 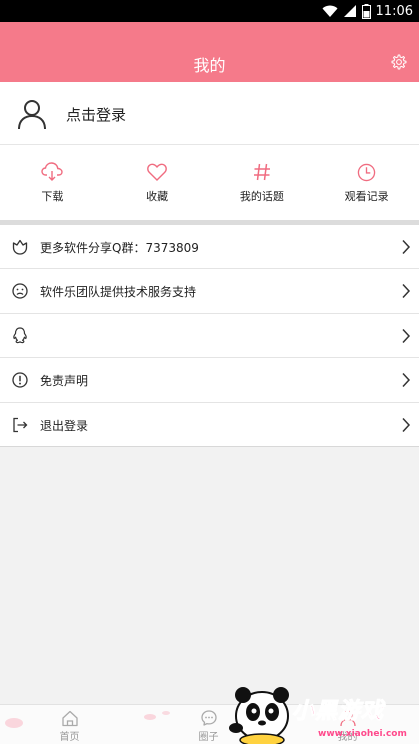 I want to click on login-label: 点击登录, so click(x=96, y=114).